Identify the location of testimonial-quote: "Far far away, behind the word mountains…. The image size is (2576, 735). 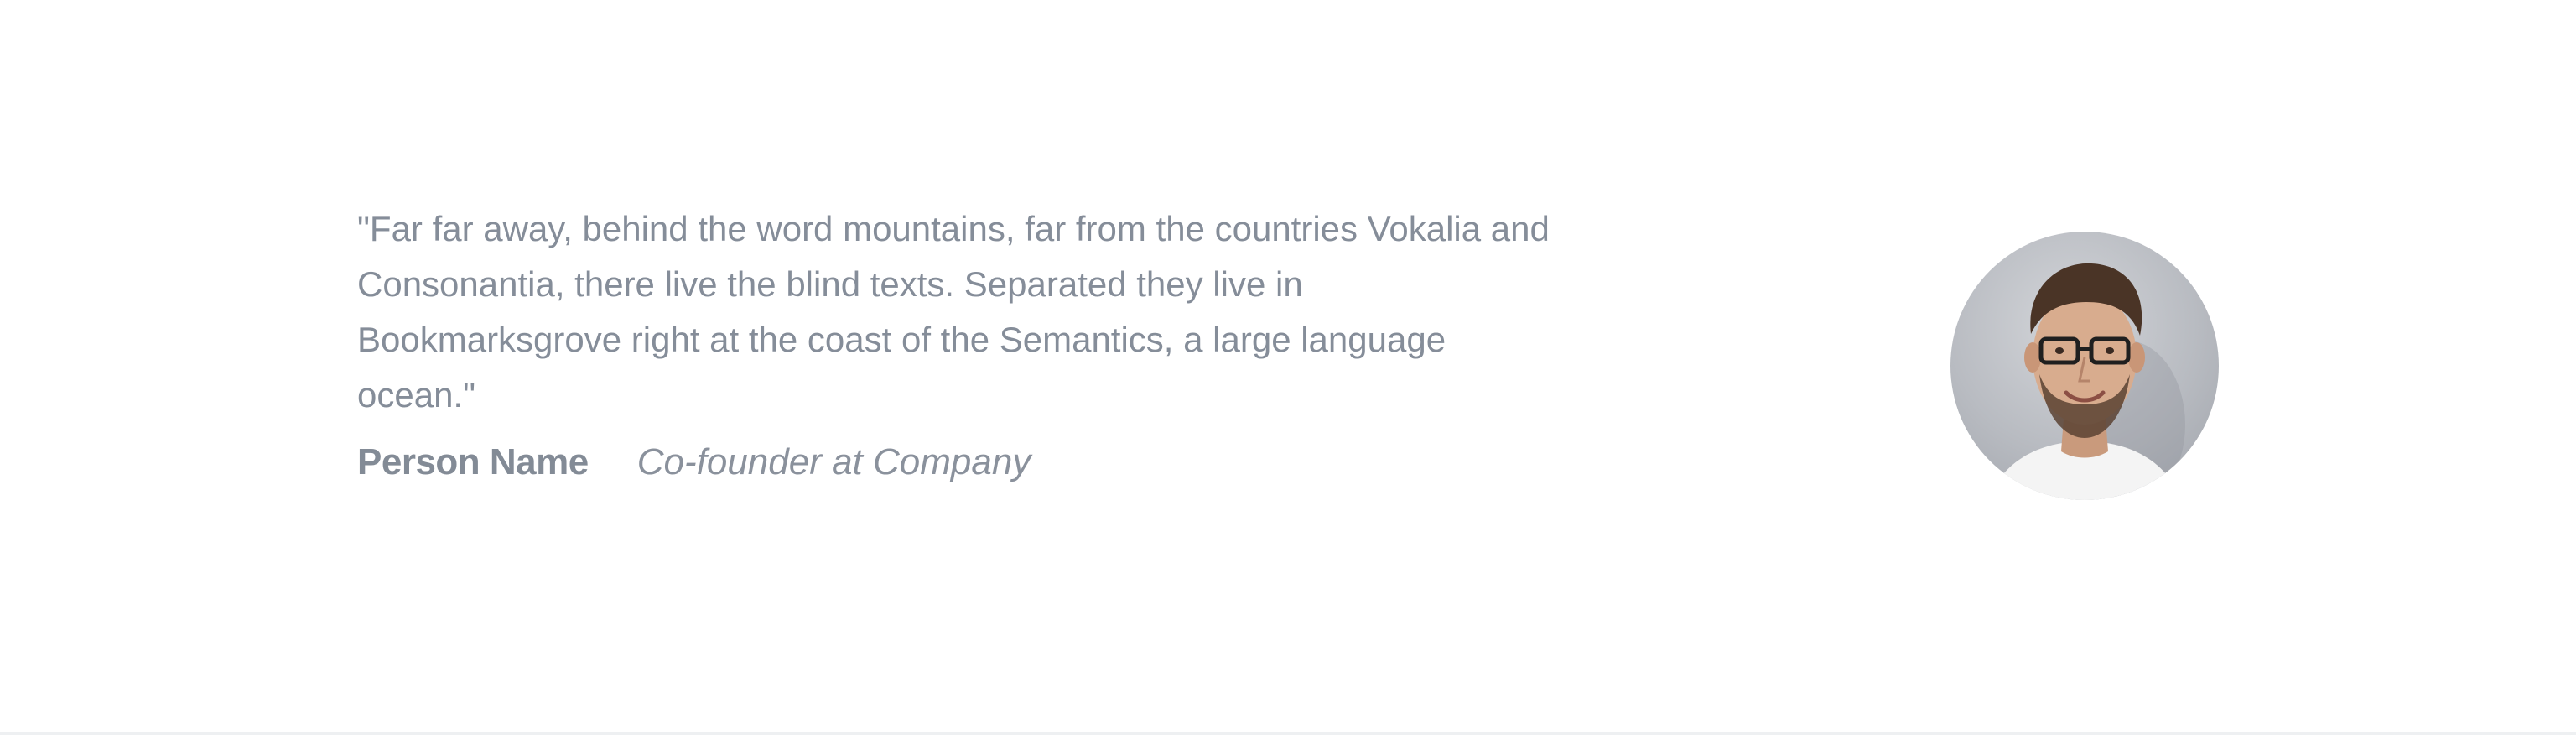
(953, 311).